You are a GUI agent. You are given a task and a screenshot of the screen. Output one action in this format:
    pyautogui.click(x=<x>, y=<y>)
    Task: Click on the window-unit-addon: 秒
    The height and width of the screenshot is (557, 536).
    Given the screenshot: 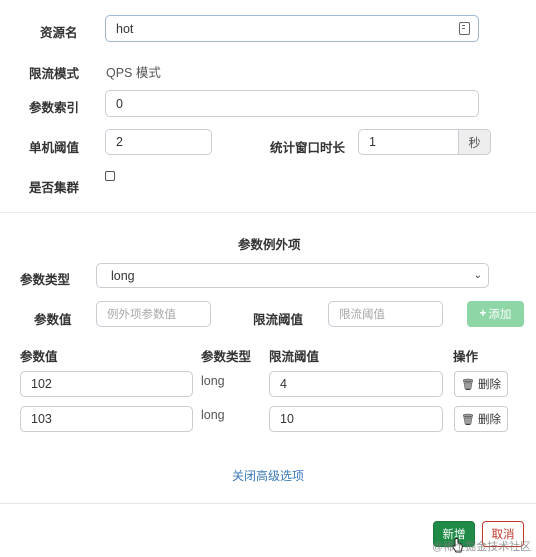 What is the action you would take?
    pyautogui.click(x=475, y=142)
    